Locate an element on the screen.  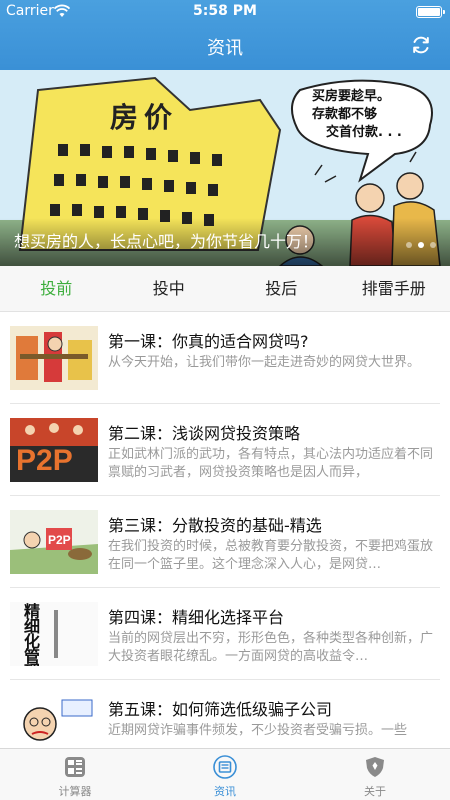
tab-risk-manual: 排雷手册 is located at coordinates (394, 288).